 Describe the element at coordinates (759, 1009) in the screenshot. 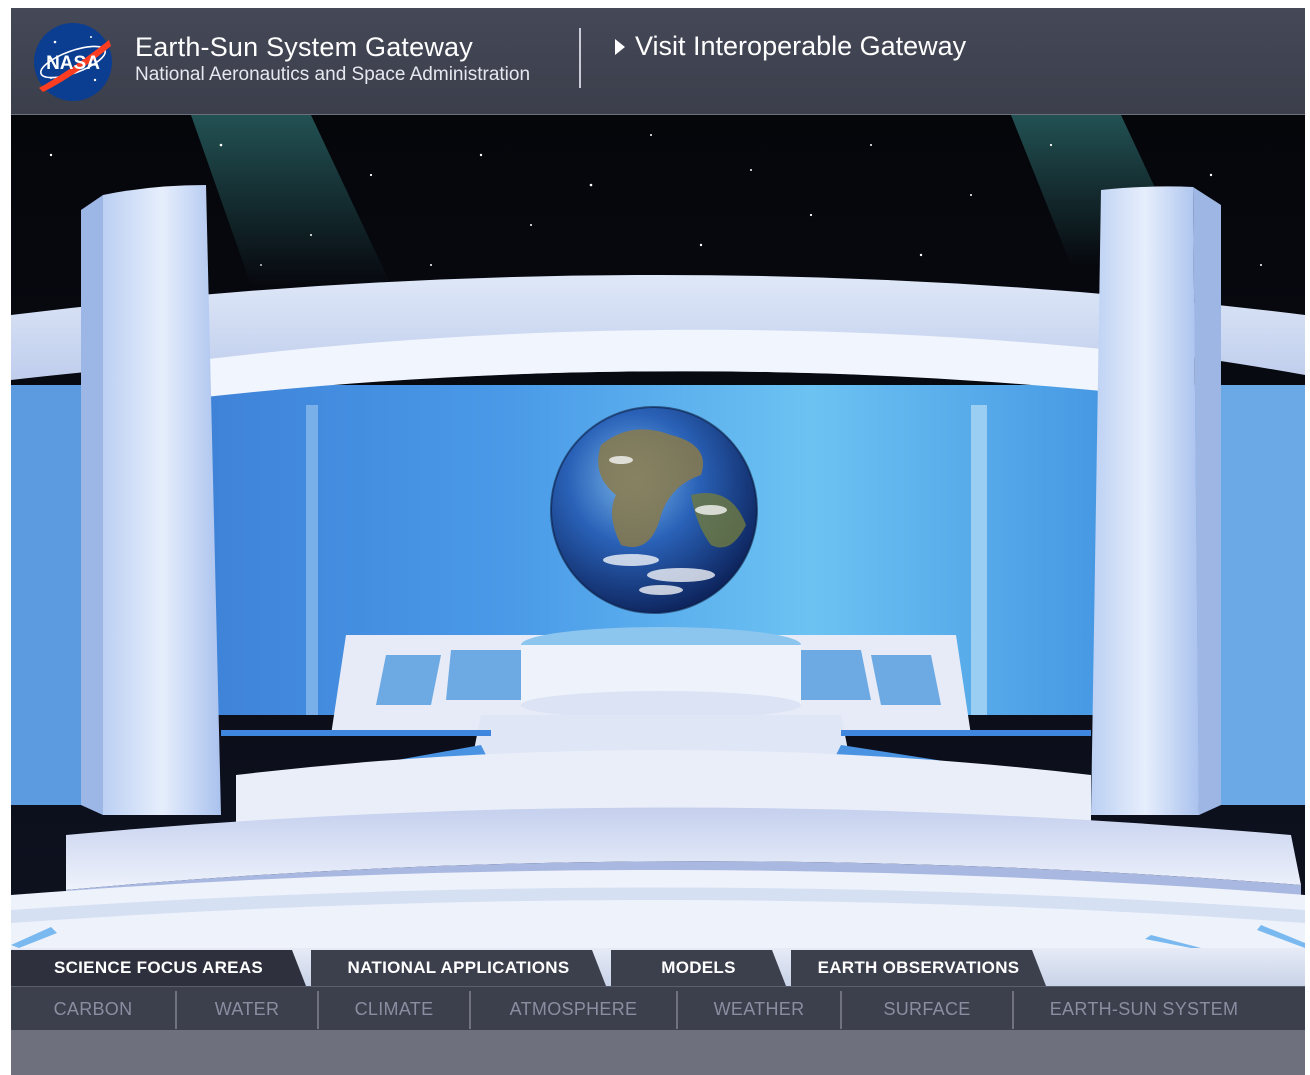

I see `subnav-weather: WEATHER` at that location.